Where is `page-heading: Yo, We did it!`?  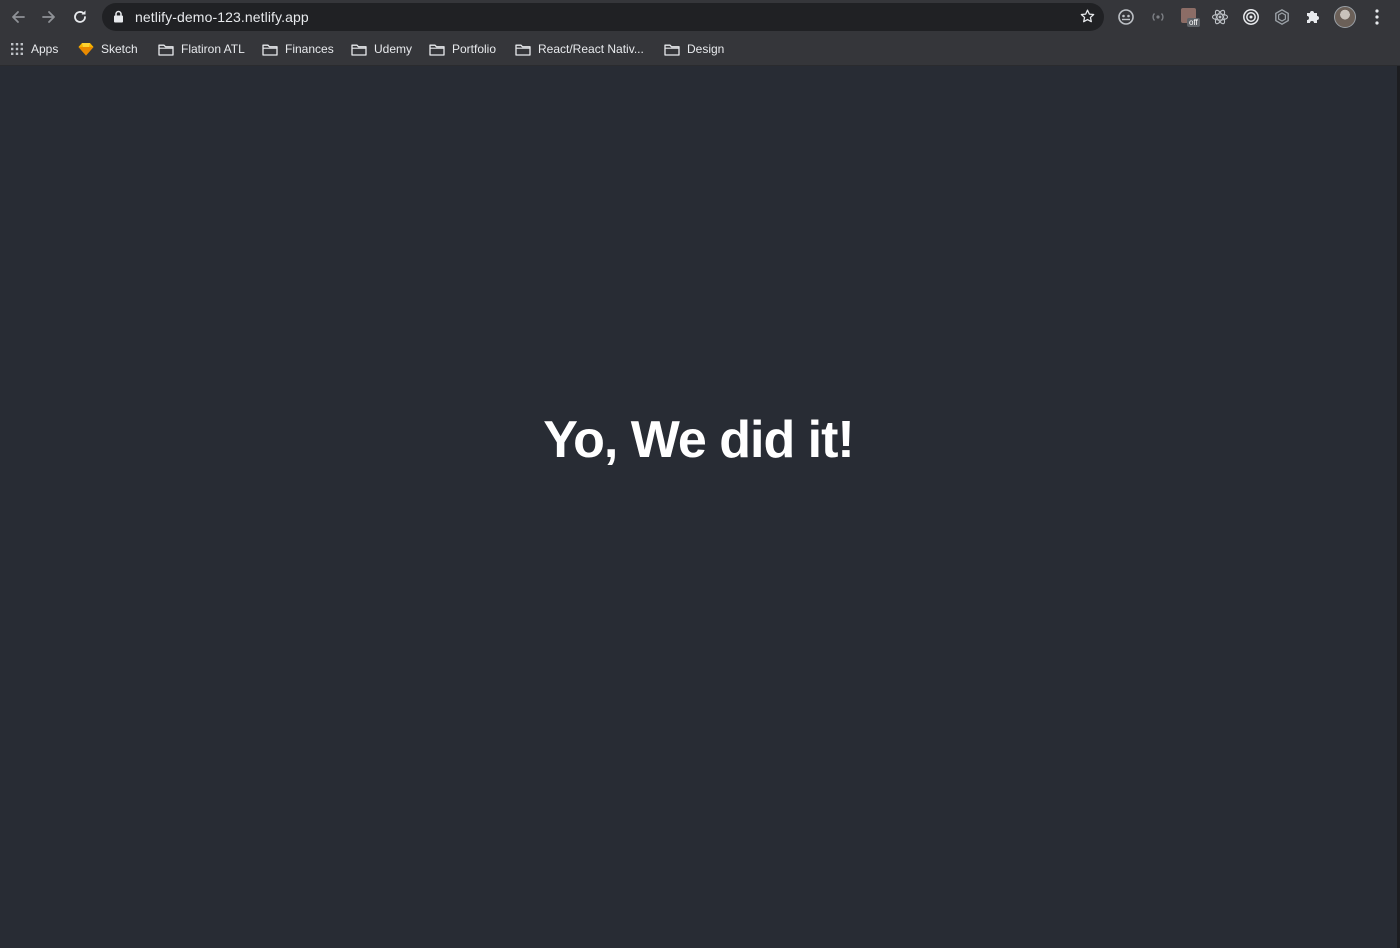 page-heading: Yo, We did it! is located at coordinates (699, 440).